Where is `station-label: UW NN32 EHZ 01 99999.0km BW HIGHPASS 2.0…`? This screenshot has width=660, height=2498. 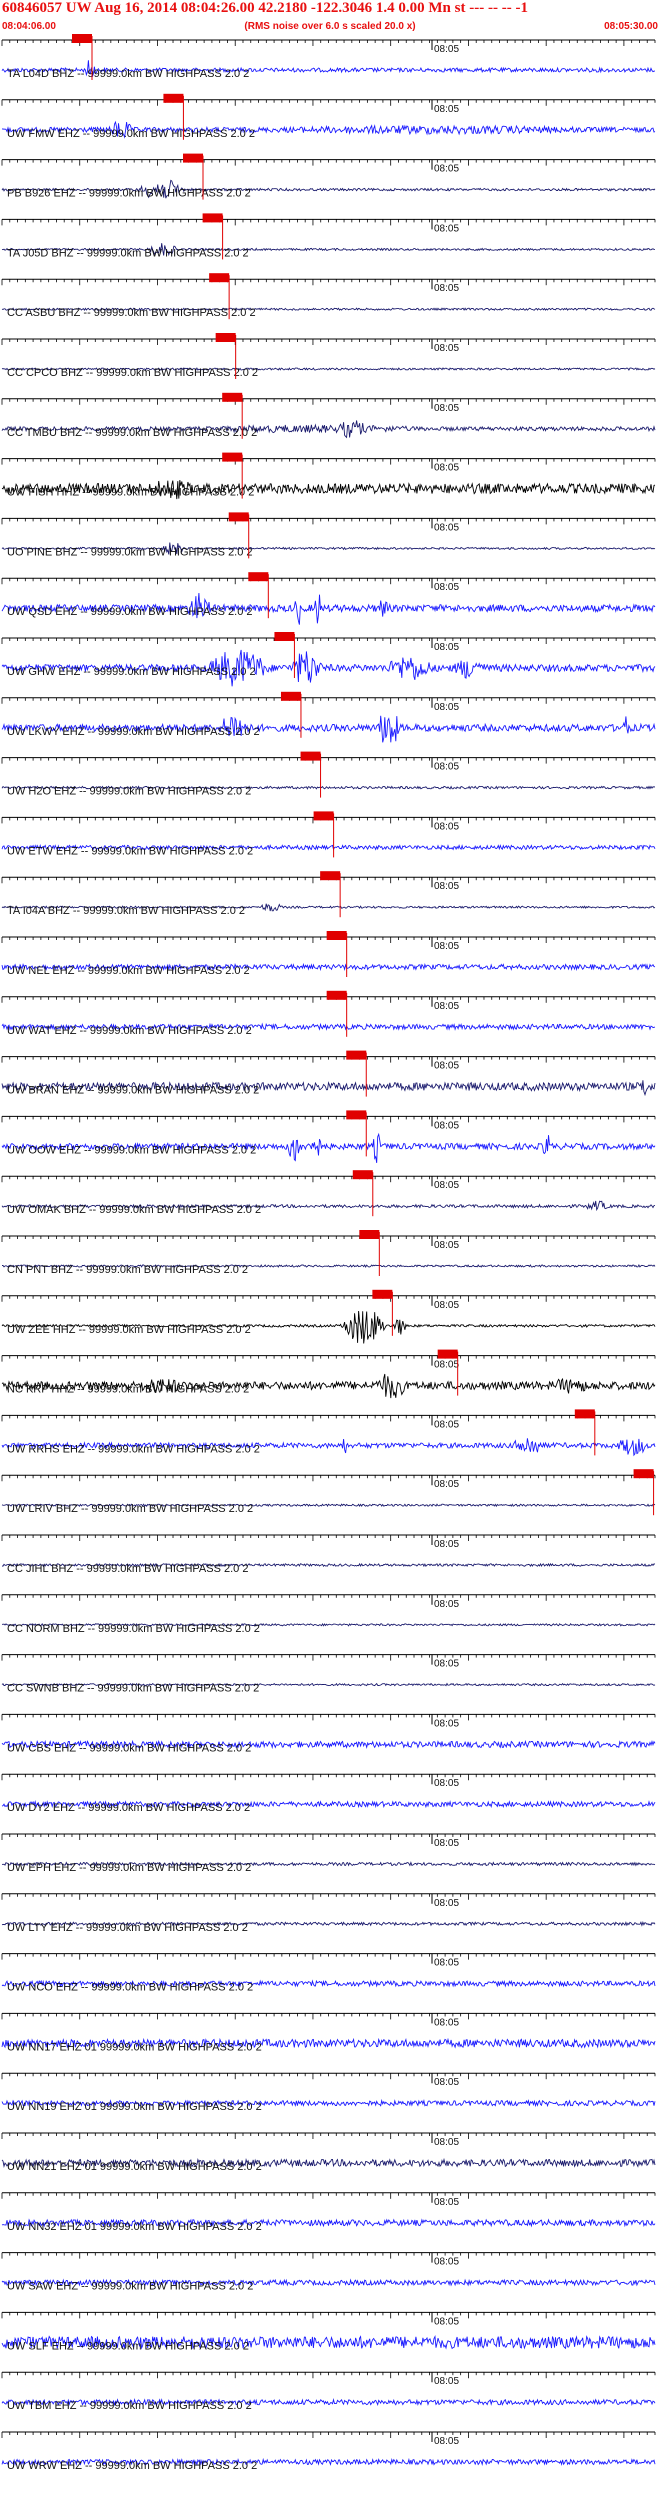 station-label: UW NN32 EHZ 01 99999.0km BW HIGHPASS 2.0… is located at coordinates (134, 2227).